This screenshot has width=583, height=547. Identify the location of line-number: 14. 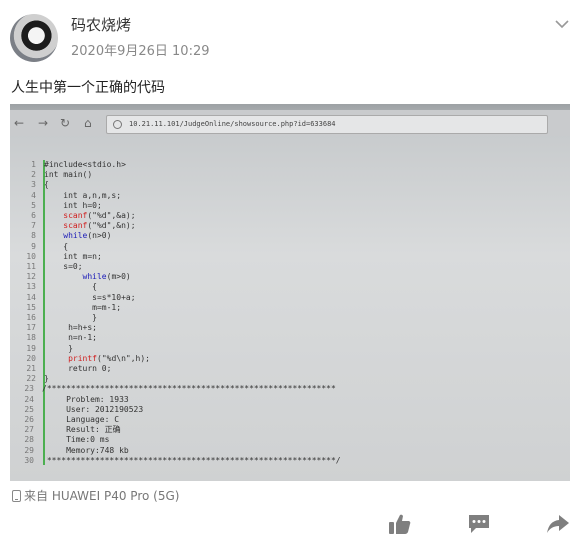
(31, 297).